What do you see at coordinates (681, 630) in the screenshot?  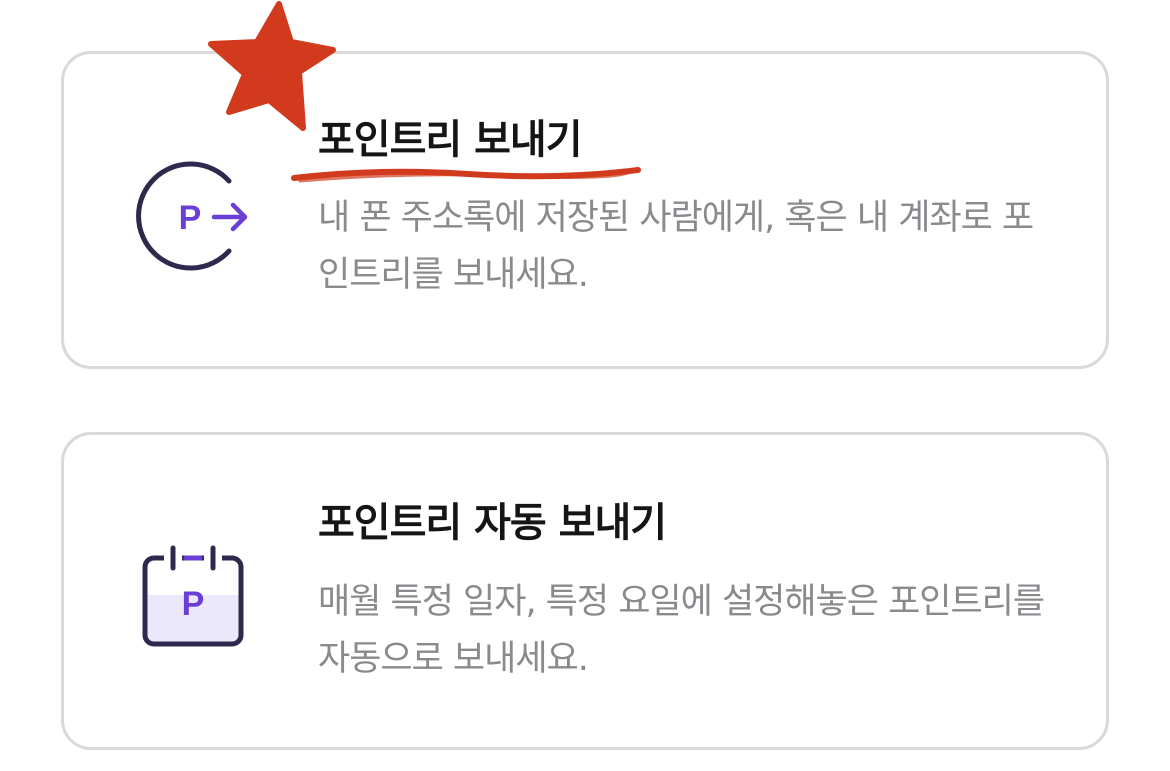 I see `card-description: 매월 특정 일자, 특정 요일에 설정해놓은 포인트리를 자동으로 보내세요.` at bounding box center [681, 630].